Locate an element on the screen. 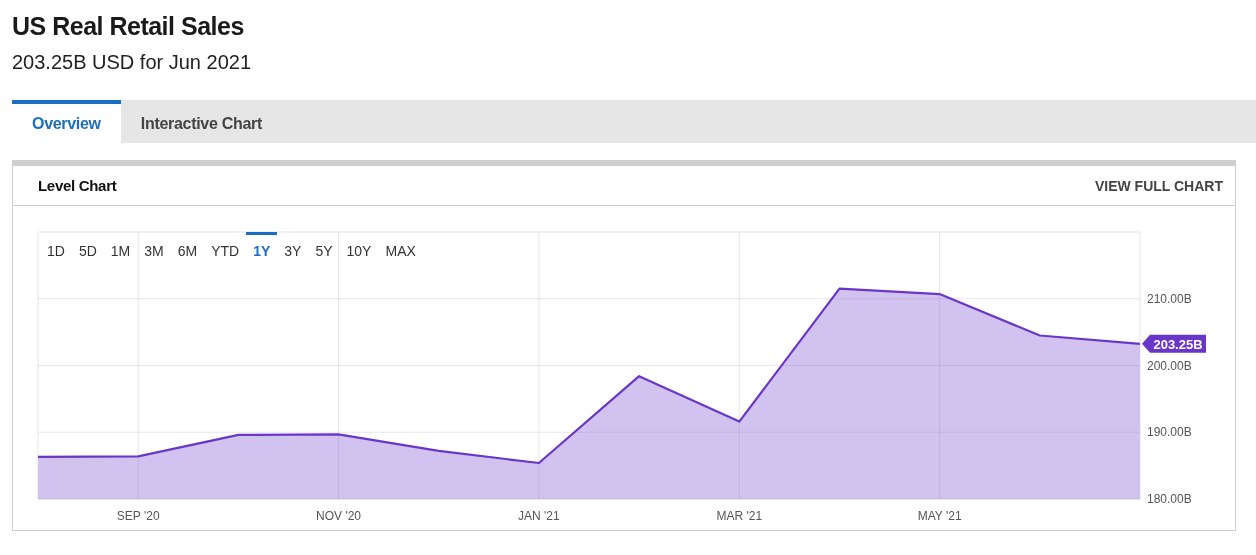 Image resolution: width=1256 pixels, height=555 pixels. tab: Interactive Chart is located at coordinates (201, 121).